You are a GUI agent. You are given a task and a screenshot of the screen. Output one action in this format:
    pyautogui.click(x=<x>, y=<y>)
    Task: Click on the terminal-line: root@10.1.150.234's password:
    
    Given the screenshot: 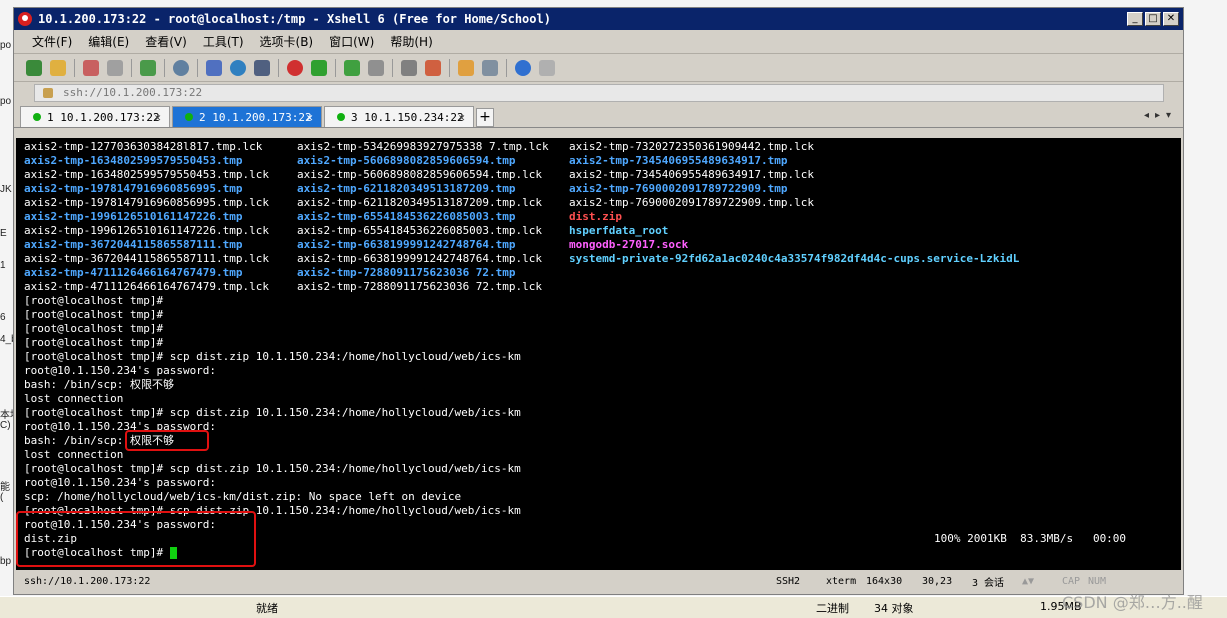 What is the action you would take?
    pyautogui.click(x=598, y=483)
    